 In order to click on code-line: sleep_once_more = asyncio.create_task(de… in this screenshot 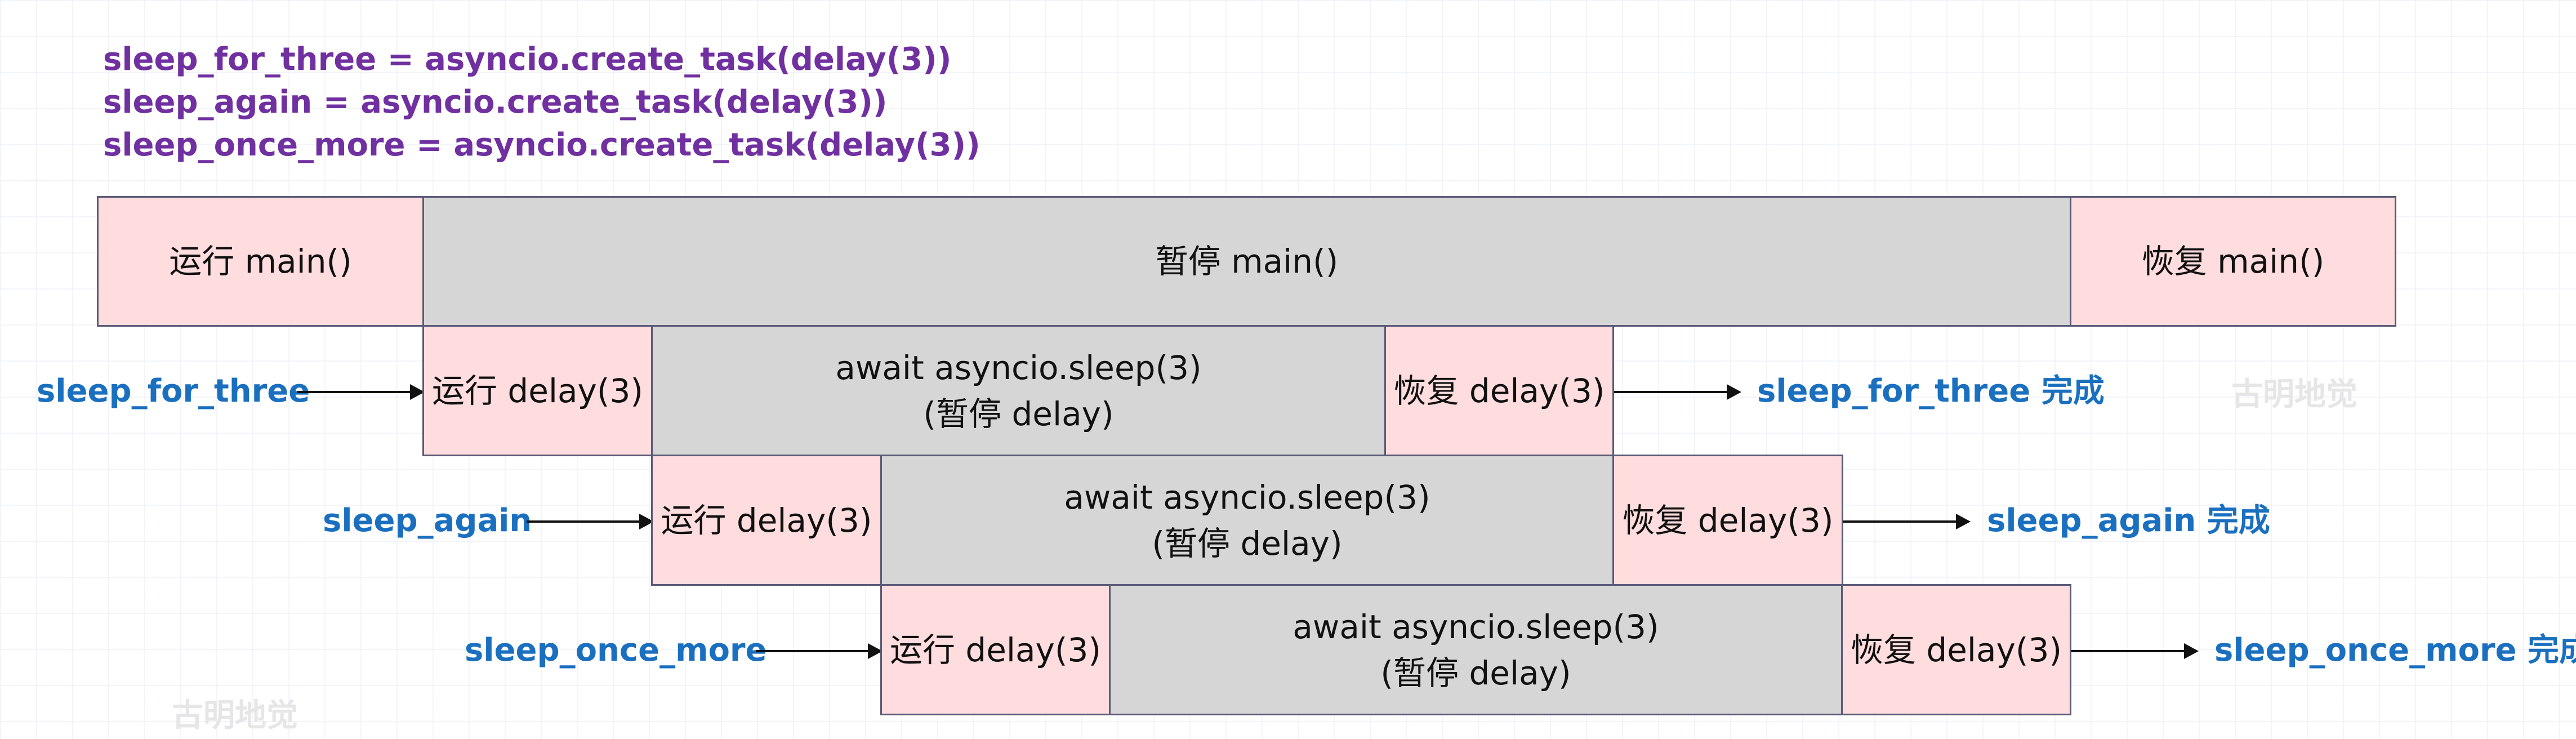, I will do `click(542, 145)`.